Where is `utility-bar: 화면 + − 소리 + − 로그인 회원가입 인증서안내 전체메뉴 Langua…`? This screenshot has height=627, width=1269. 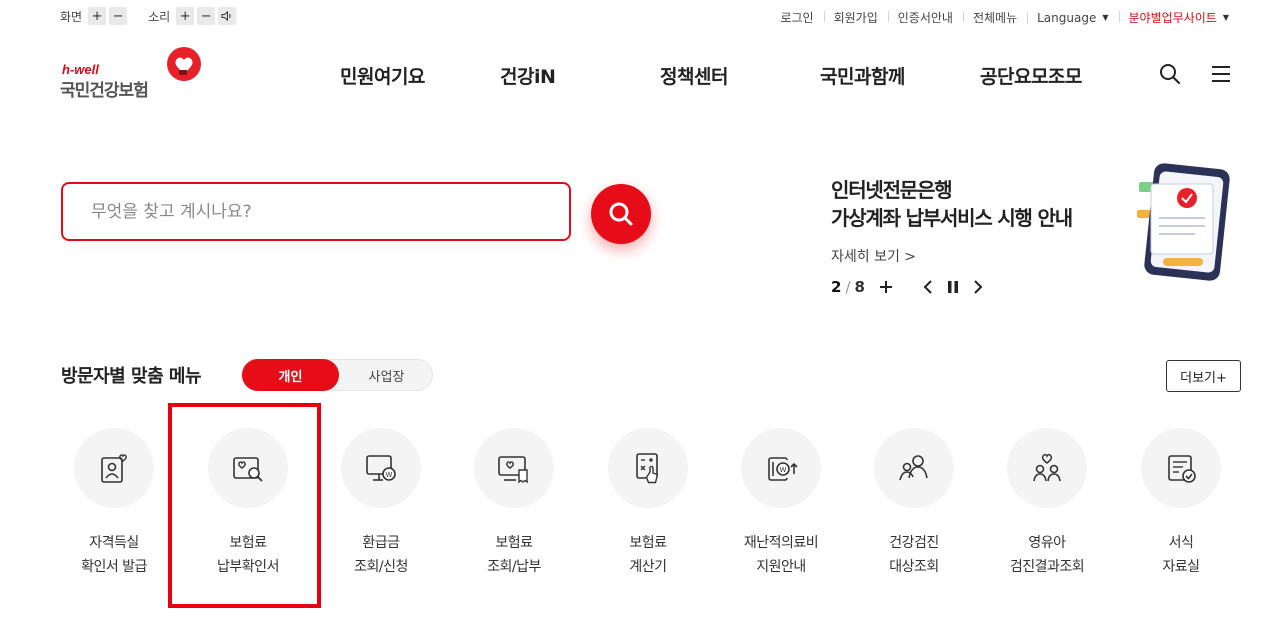
utility-bar: 화면 + − 소리 + − 로그인 회원가입 인증서안내 전체메뉴 Langua… is located at coordinates (634, 17).